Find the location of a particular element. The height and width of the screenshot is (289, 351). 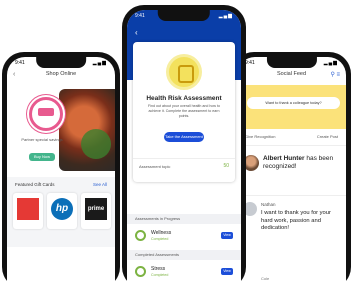

take-assessment-button: Take the Assessment is located at coordinates (184, 137).